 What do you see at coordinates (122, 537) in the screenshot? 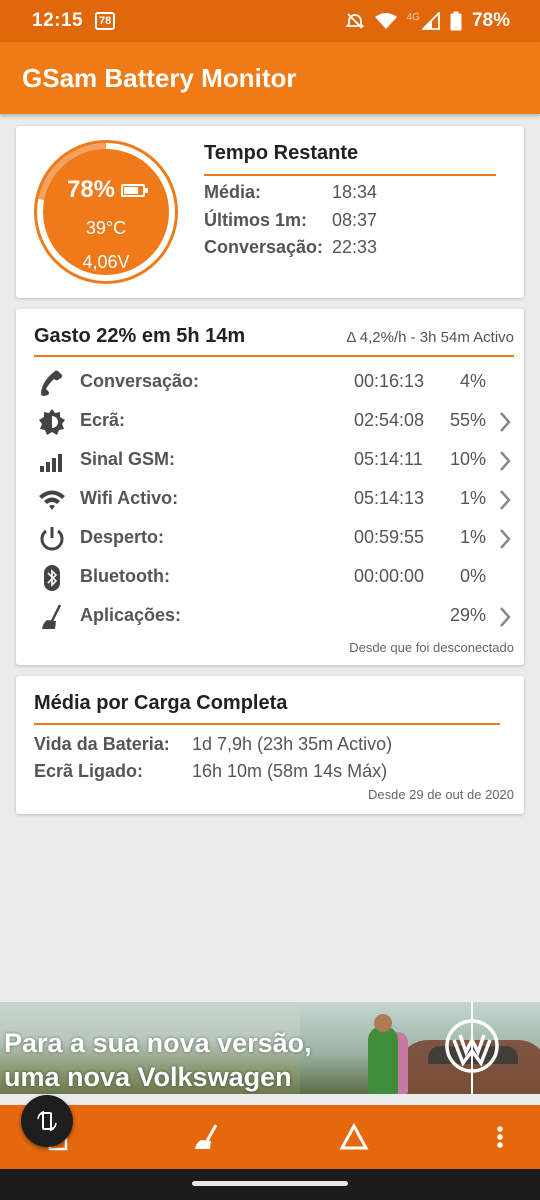
I see `usage-label: Desperto:` at bounding box center [122, 537].